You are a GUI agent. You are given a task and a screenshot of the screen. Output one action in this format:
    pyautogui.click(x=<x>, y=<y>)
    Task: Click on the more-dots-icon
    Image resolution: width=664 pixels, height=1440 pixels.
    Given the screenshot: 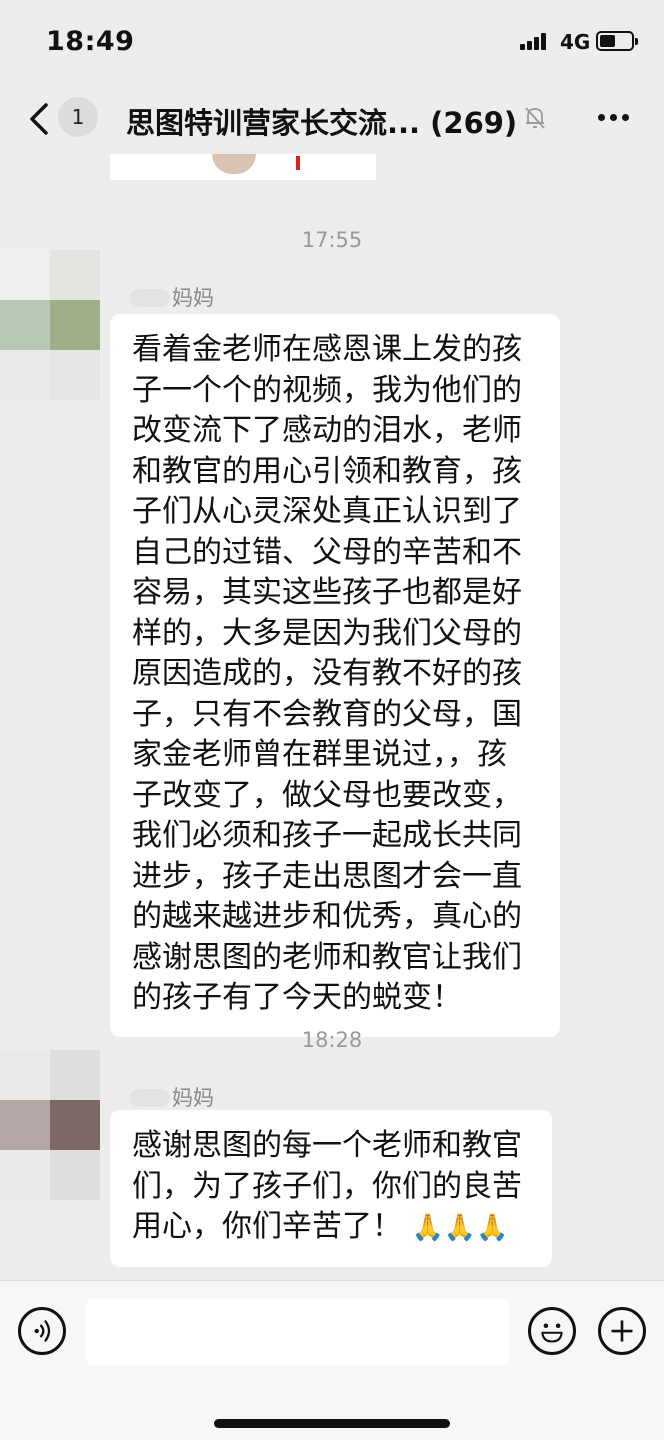 What is the action you would take?
    pyautogui.click(x=614, y=119)
    